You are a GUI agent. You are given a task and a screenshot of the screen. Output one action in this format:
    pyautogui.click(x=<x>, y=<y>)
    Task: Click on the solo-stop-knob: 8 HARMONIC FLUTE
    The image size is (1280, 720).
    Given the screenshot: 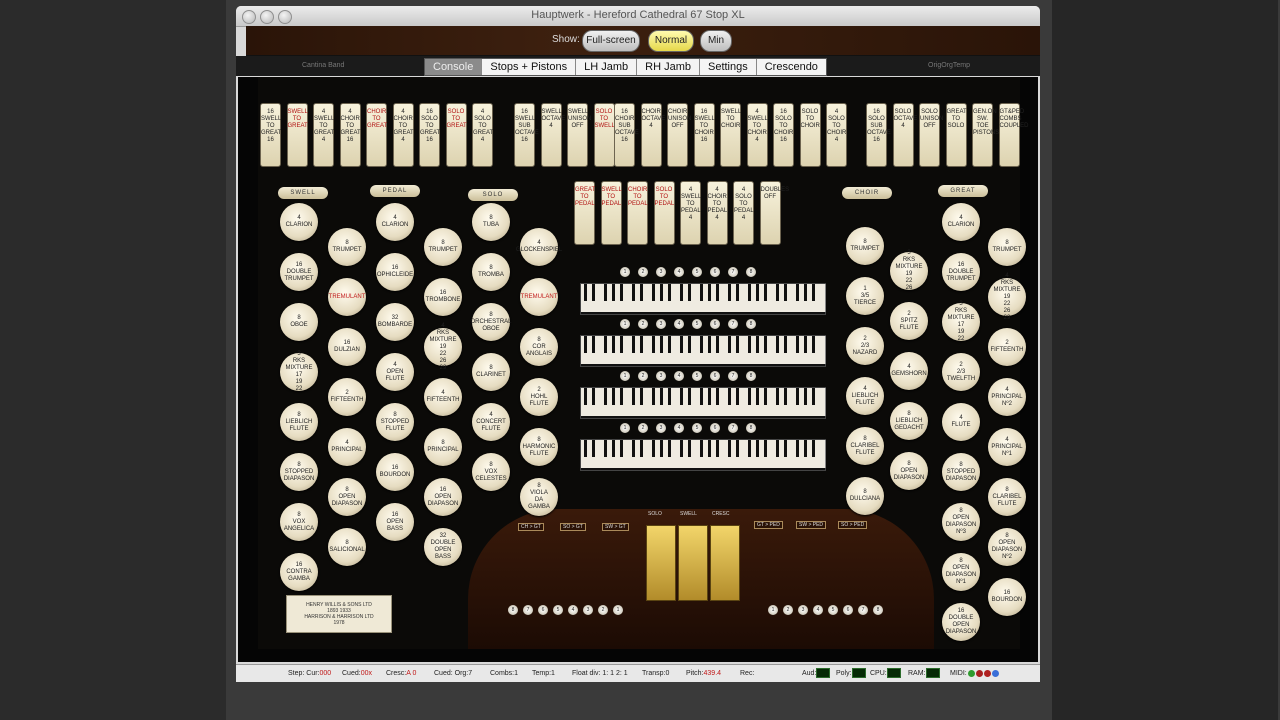 What is the action you would take?
    pyautogui.click(x=539, y=447)
    